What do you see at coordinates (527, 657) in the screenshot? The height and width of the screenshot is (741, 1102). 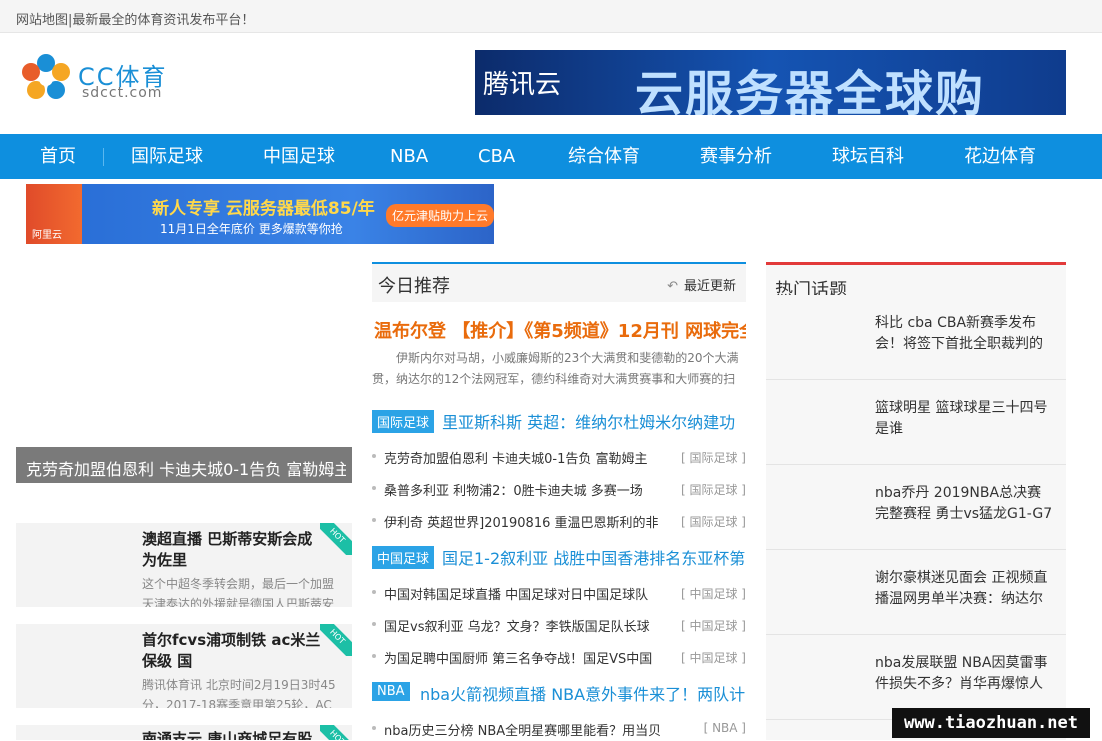 I see `list-item-title: 为国足聘中国厨师 第三名争夺战！国足VS中国` at bounding box center [527, 657].